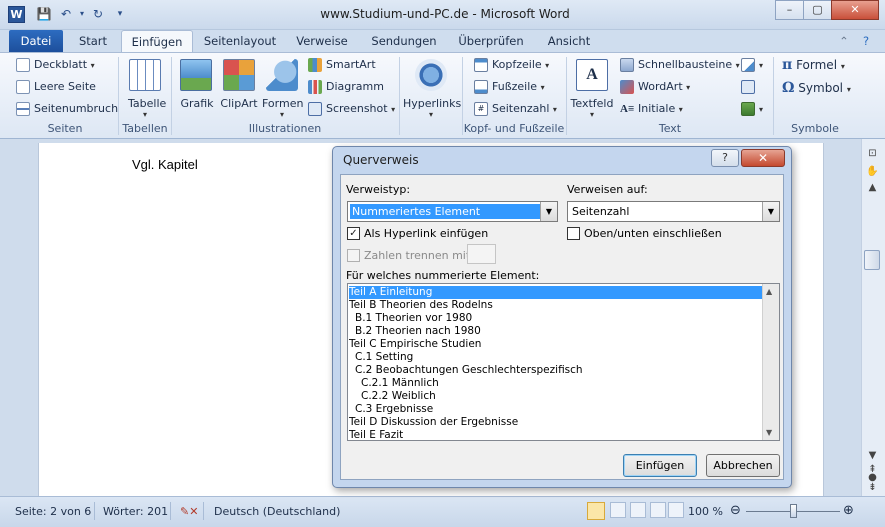 The height and width of the screenshot is (527, 885). Describe the element at coordinates (655, 87) in the screenshot. I see `wordart-button: WordArt ▾` at that location.